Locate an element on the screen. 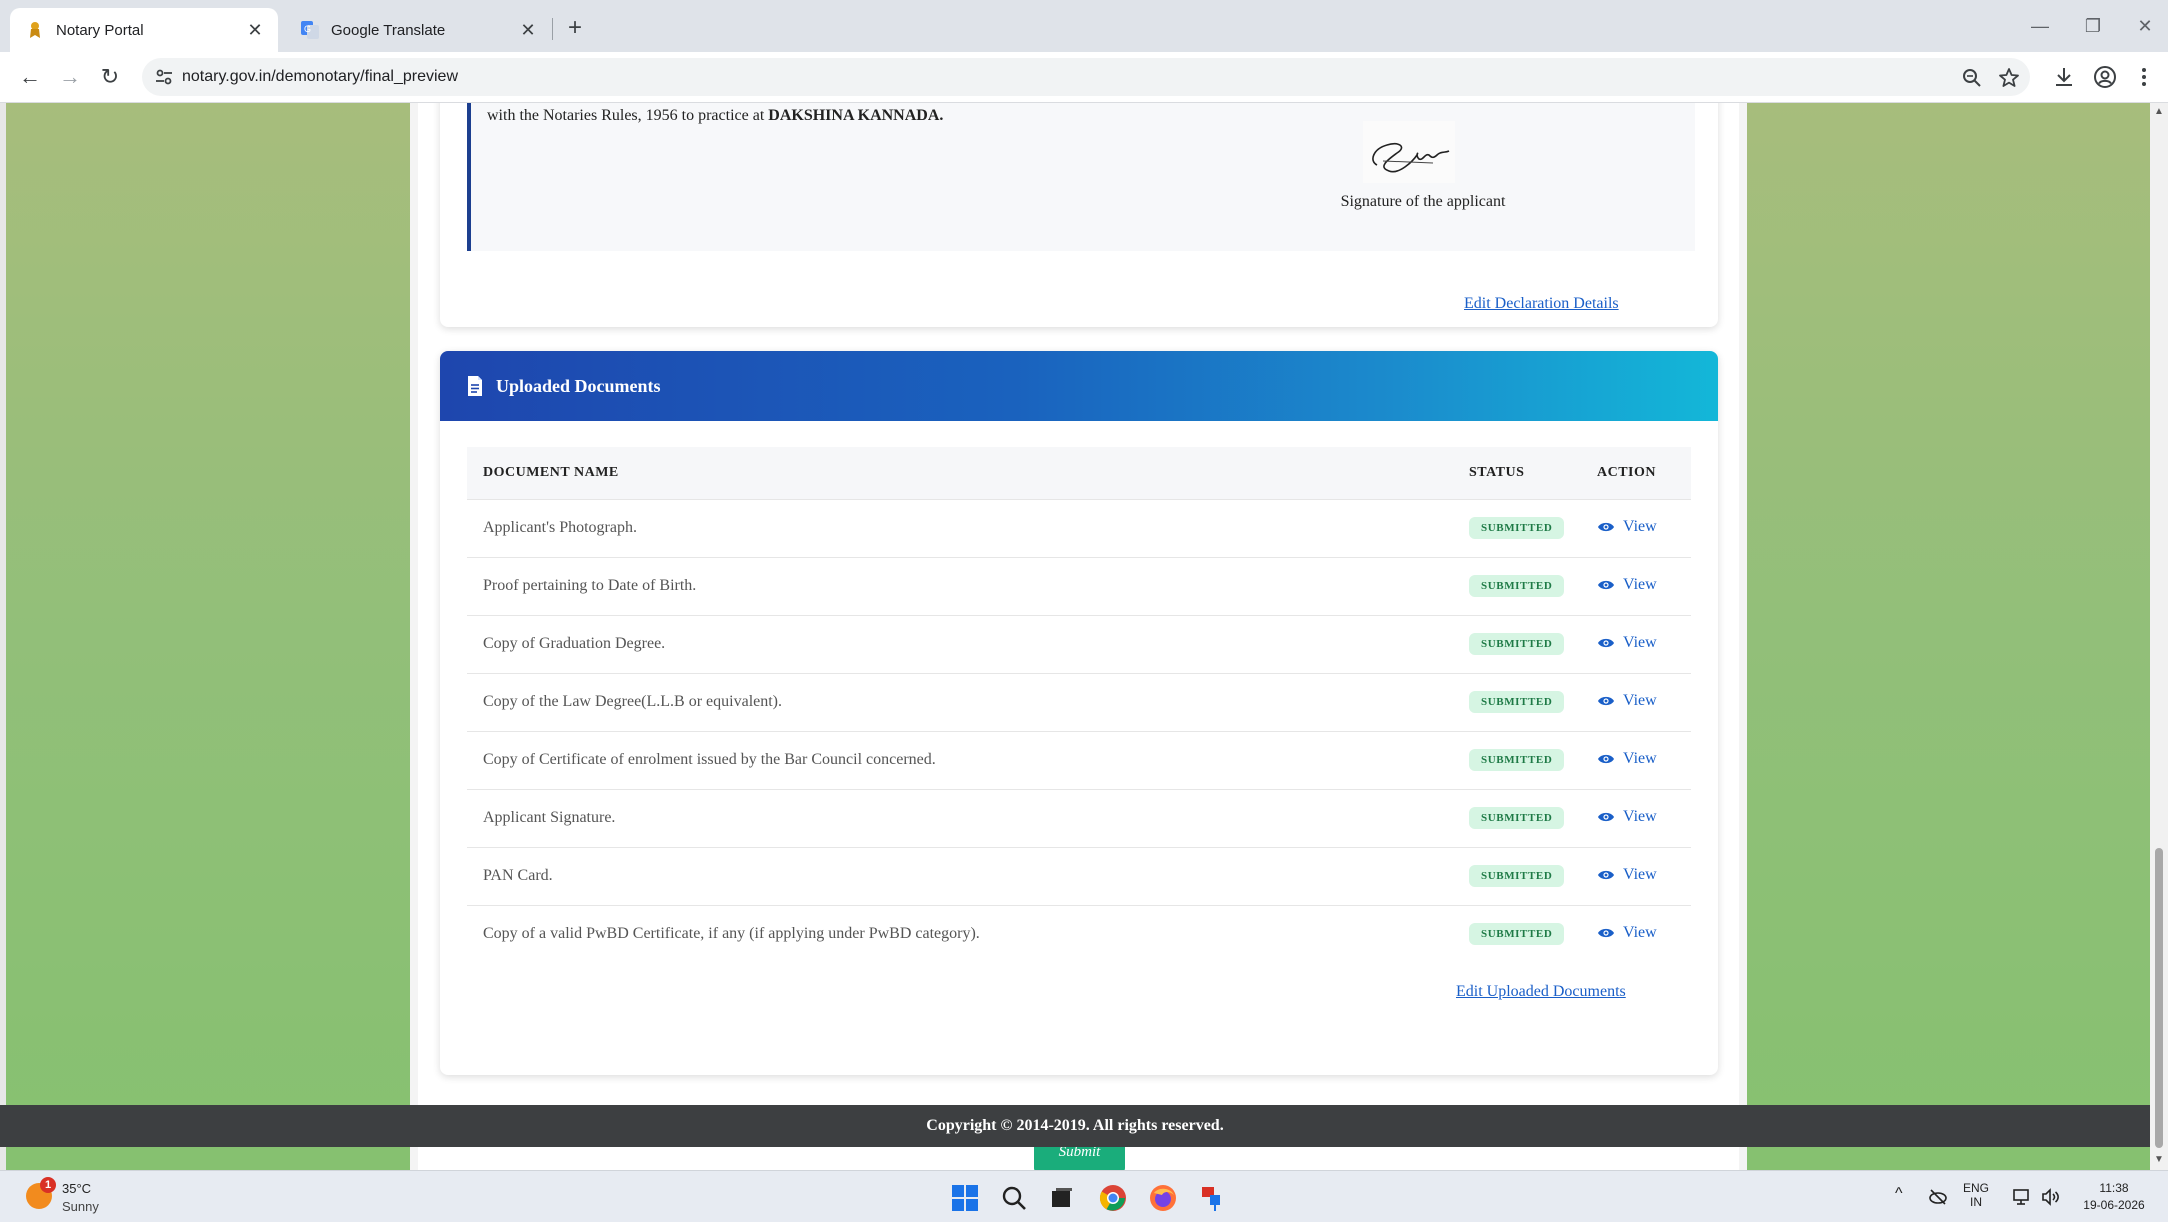 The width and height of the screenshot is (2168, 1222). table-row: PAN Card. SUBMITTED View is located at coordinates (1079, 875).